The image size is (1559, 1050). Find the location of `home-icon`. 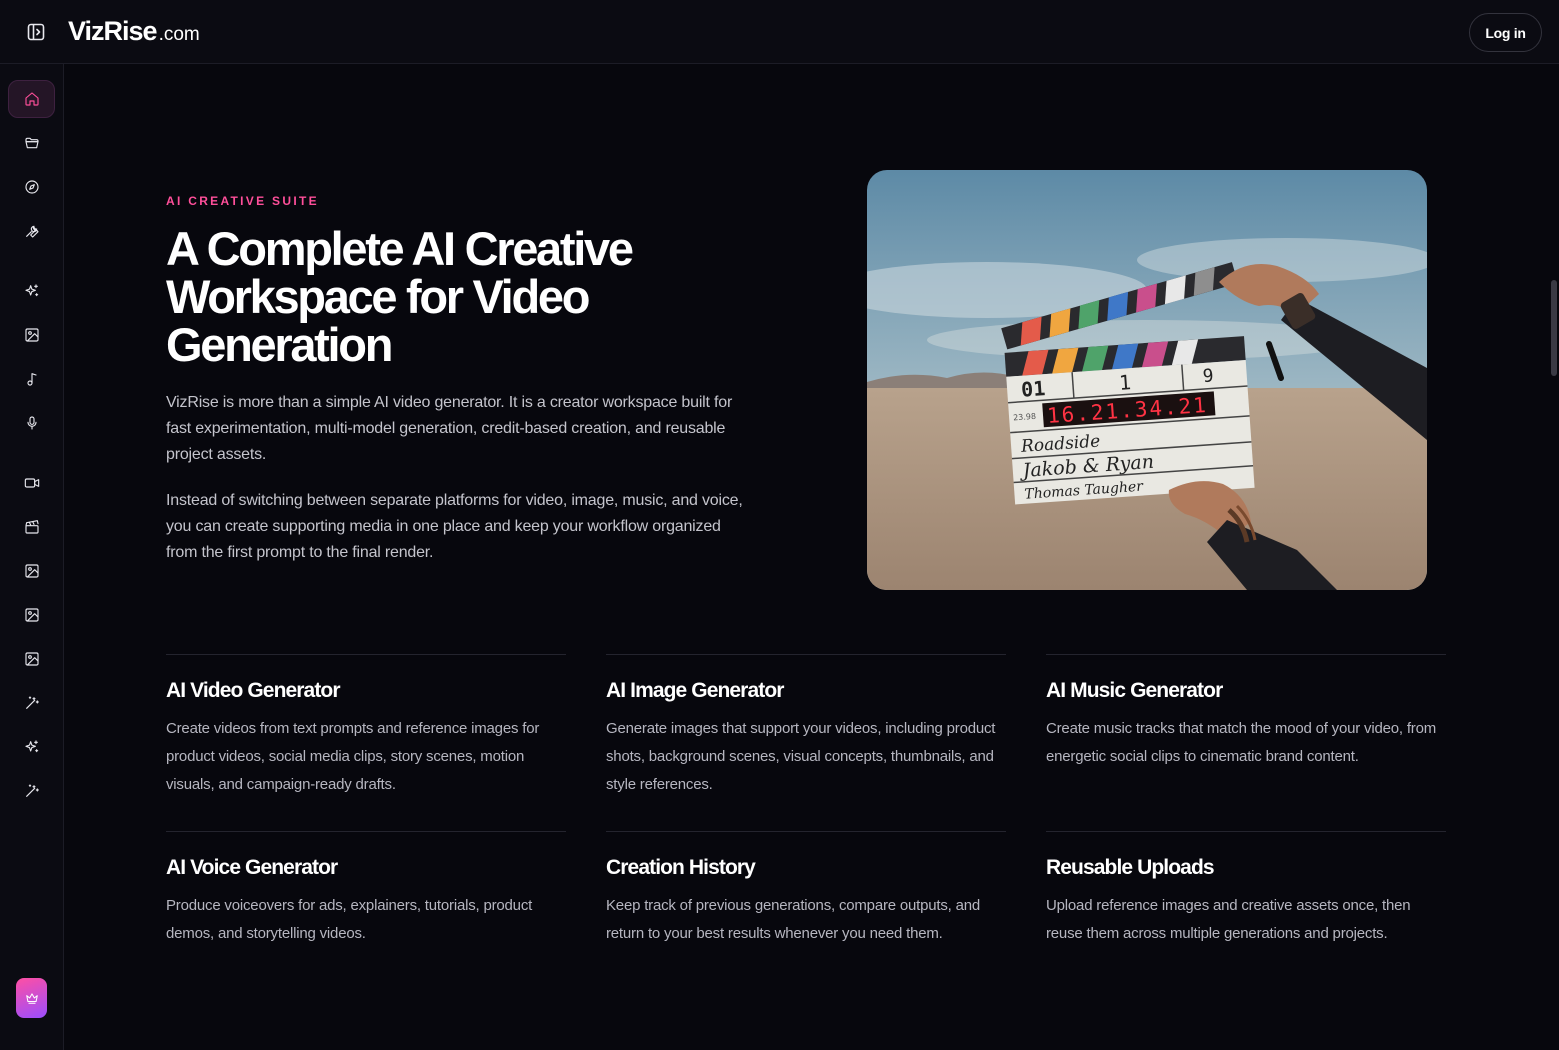

home-icon is located at coordinates (31, 99).